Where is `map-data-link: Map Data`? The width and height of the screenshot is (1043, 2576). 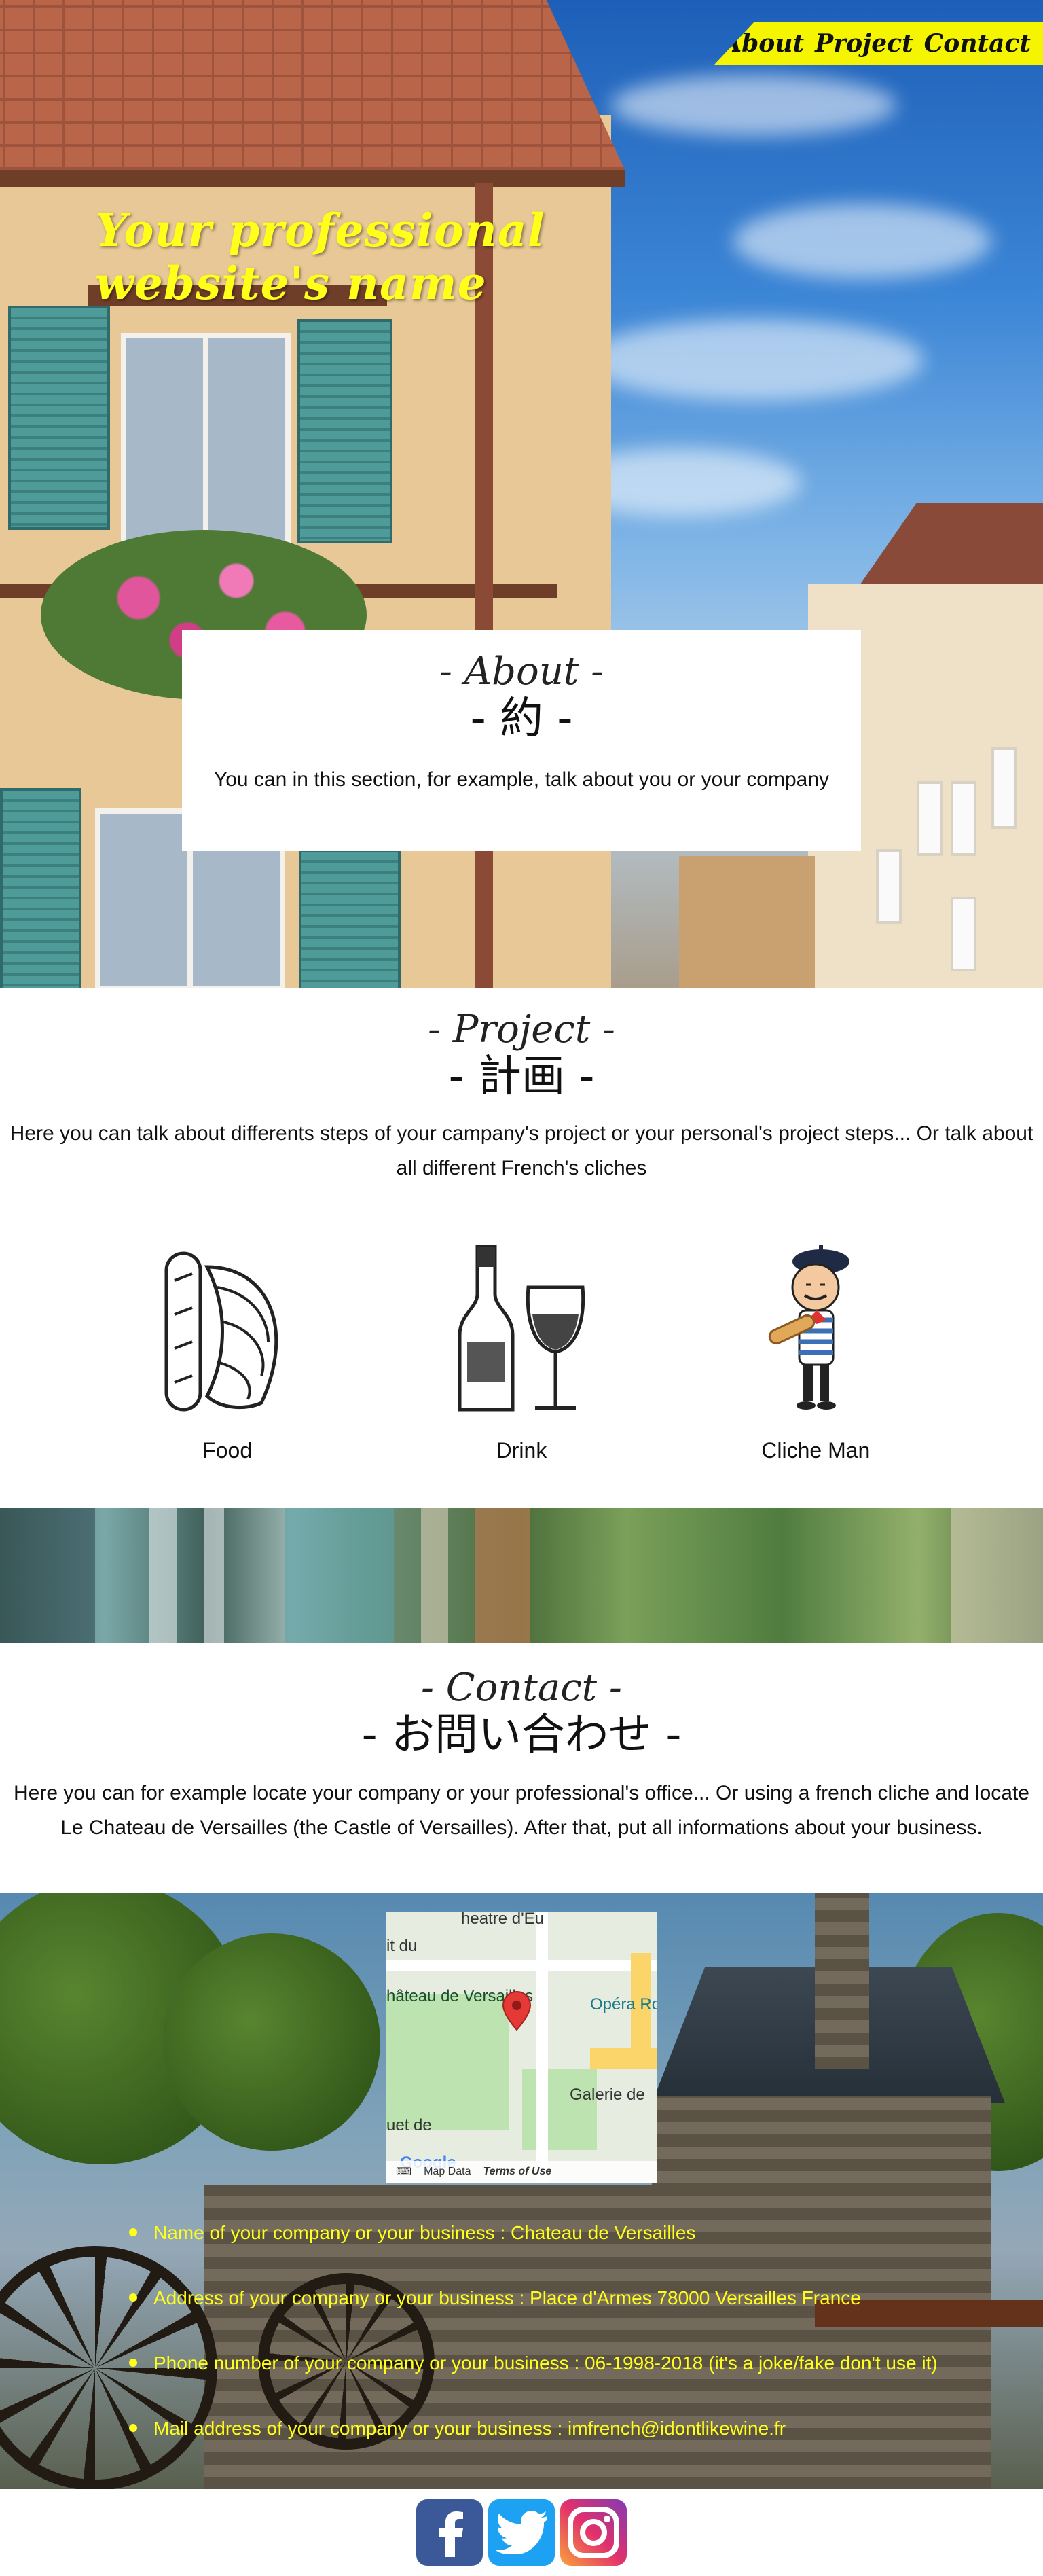 map-data-link: Map Data is located at coordinates (448, 2172).